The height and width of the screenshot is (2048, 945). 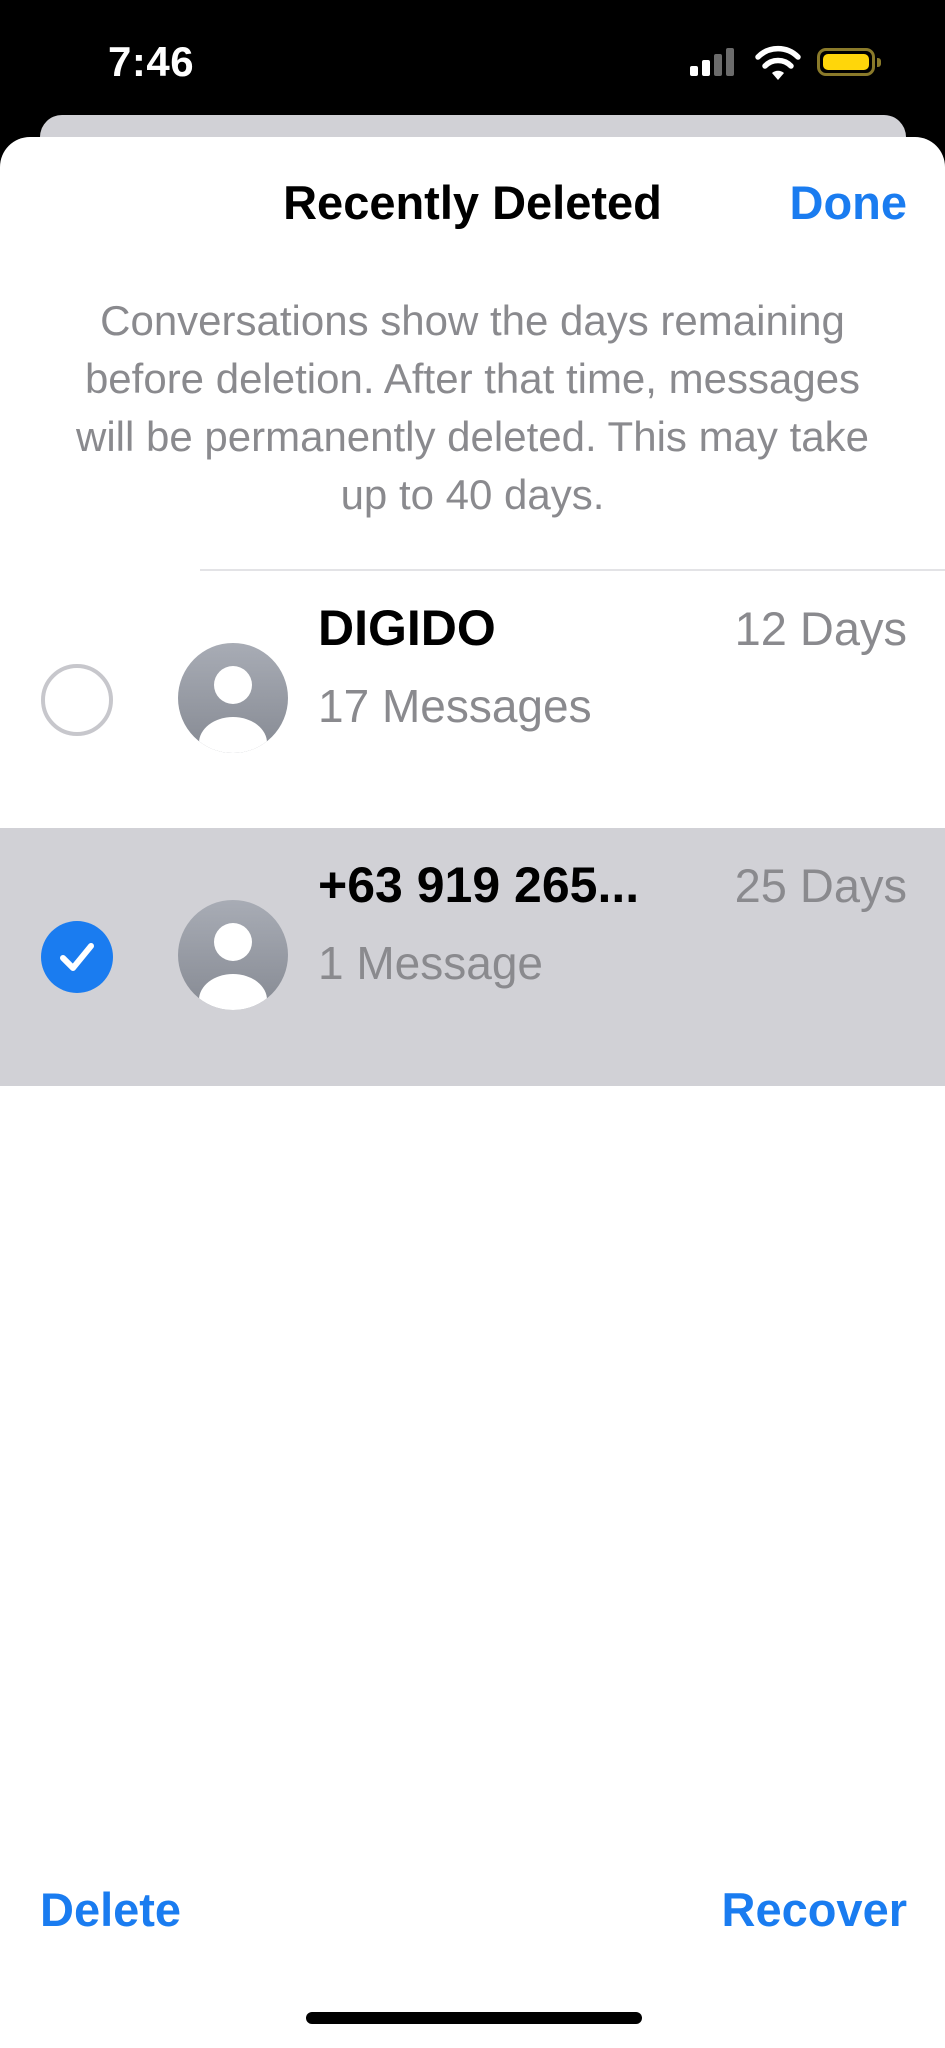 I want to click on days-remaining: 25 Days, so click(x=820, y=885).